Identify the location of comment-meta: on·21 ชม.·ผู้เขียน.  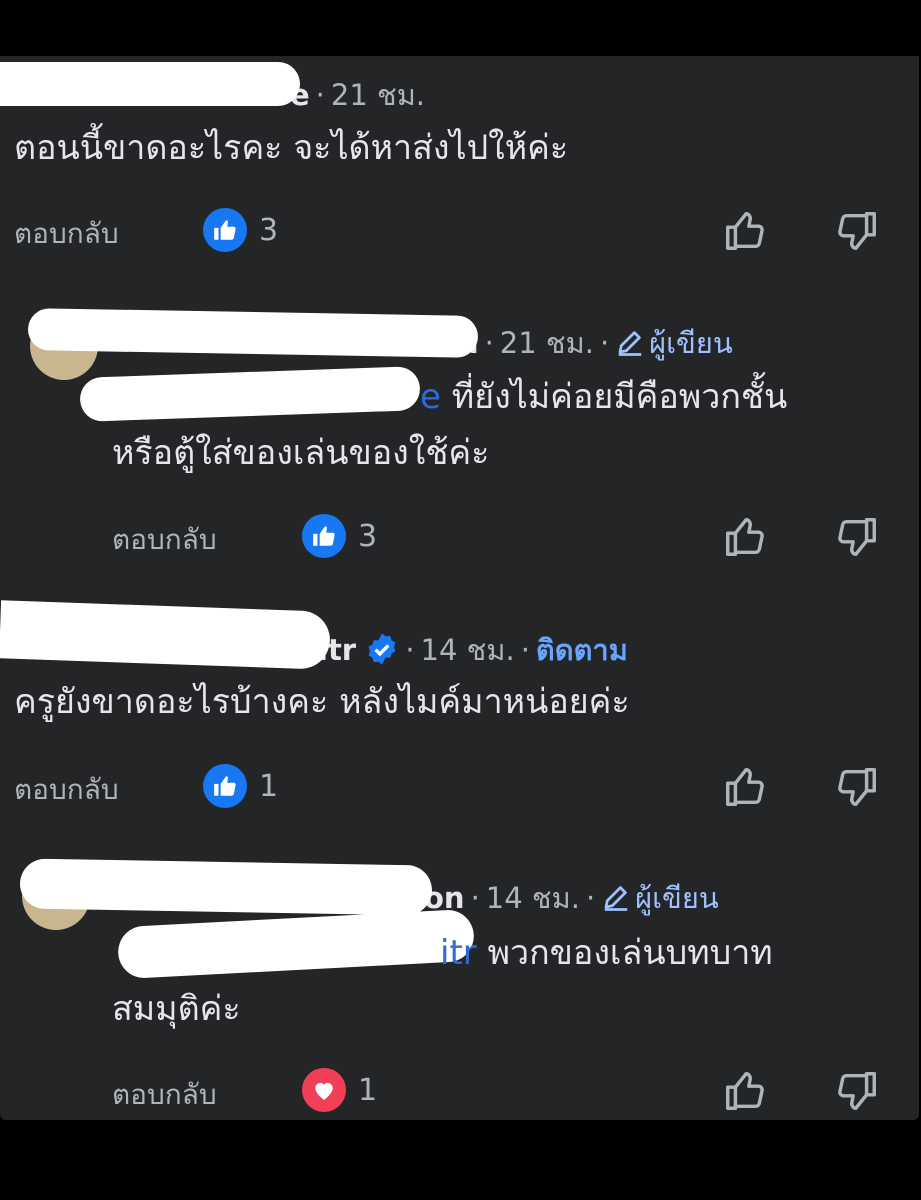
(585, 343).